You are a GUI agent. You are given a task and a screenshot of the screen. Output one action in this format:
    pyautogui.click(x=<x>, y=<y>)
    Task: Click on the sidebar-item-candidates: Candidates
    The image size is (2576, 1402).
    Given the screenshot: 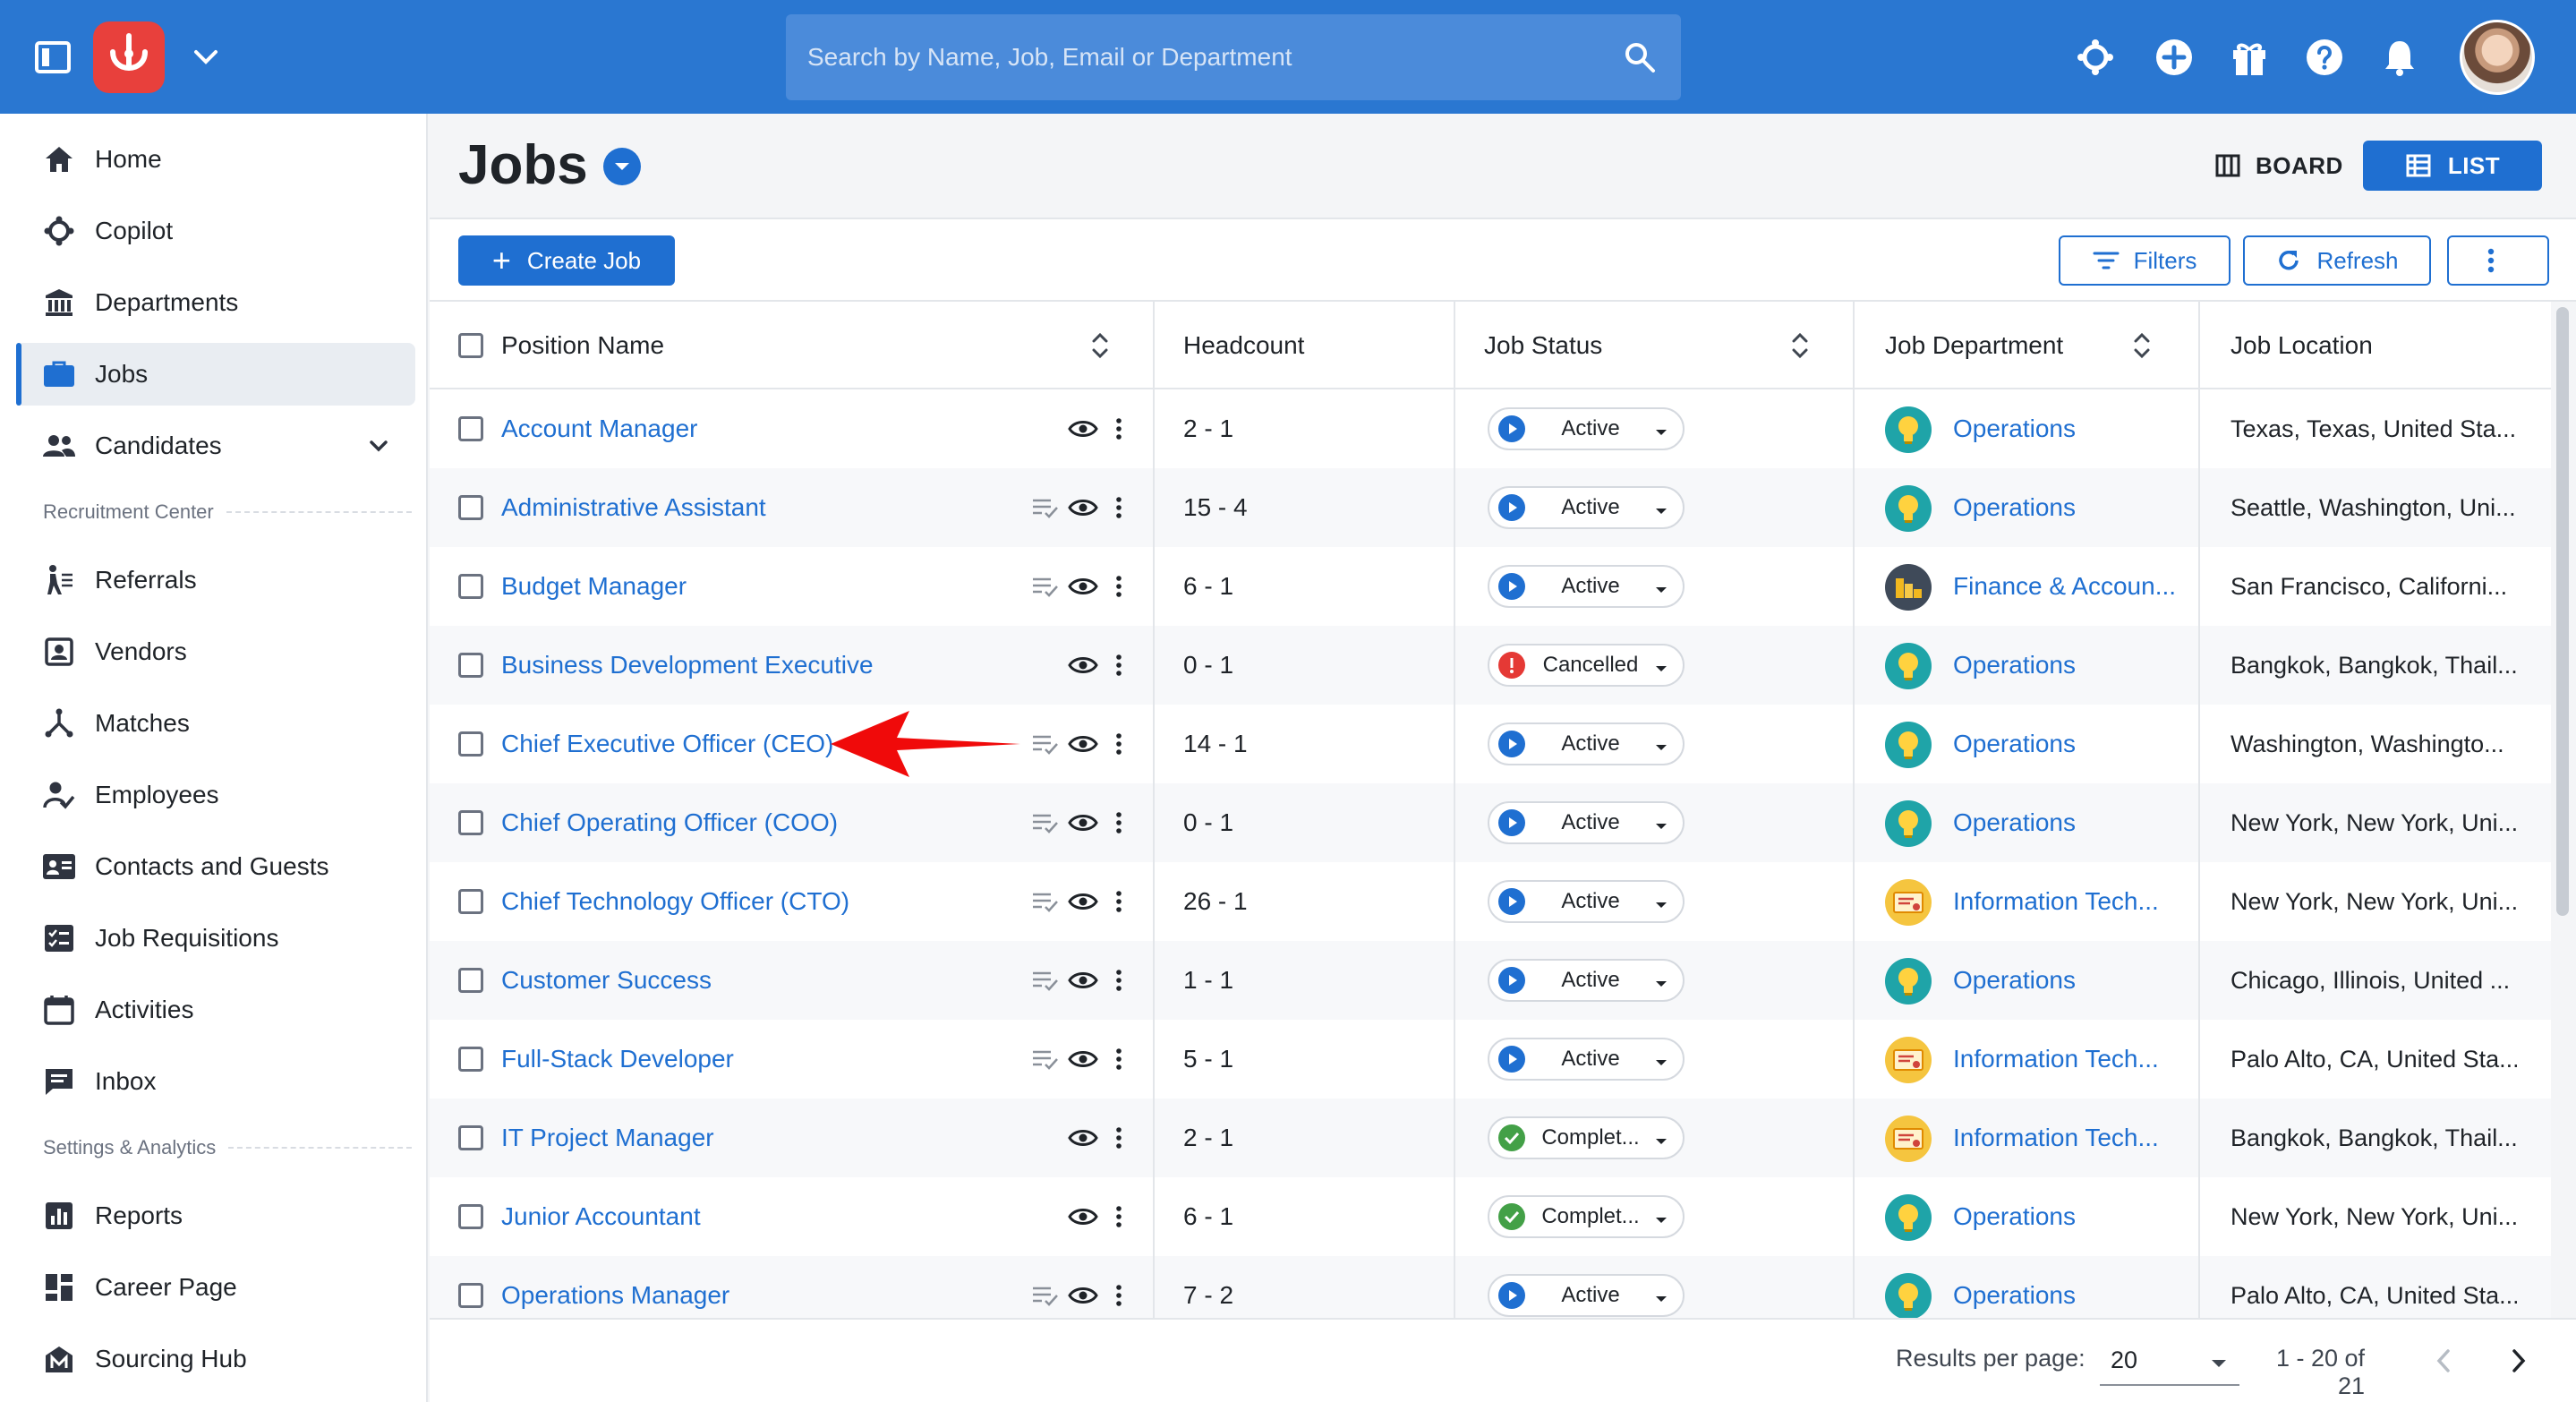 What is the action you would take?
    pyautogui.click(x=215, y=446)
    